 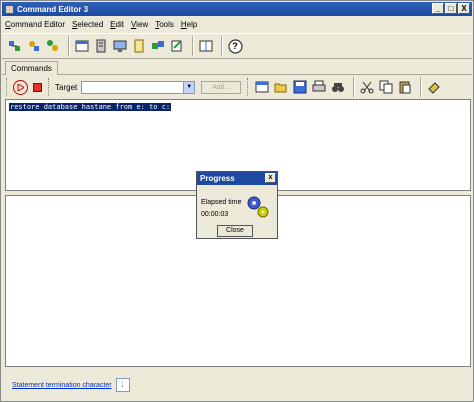 I want to click on app-icon, so click(x=9, y=9).